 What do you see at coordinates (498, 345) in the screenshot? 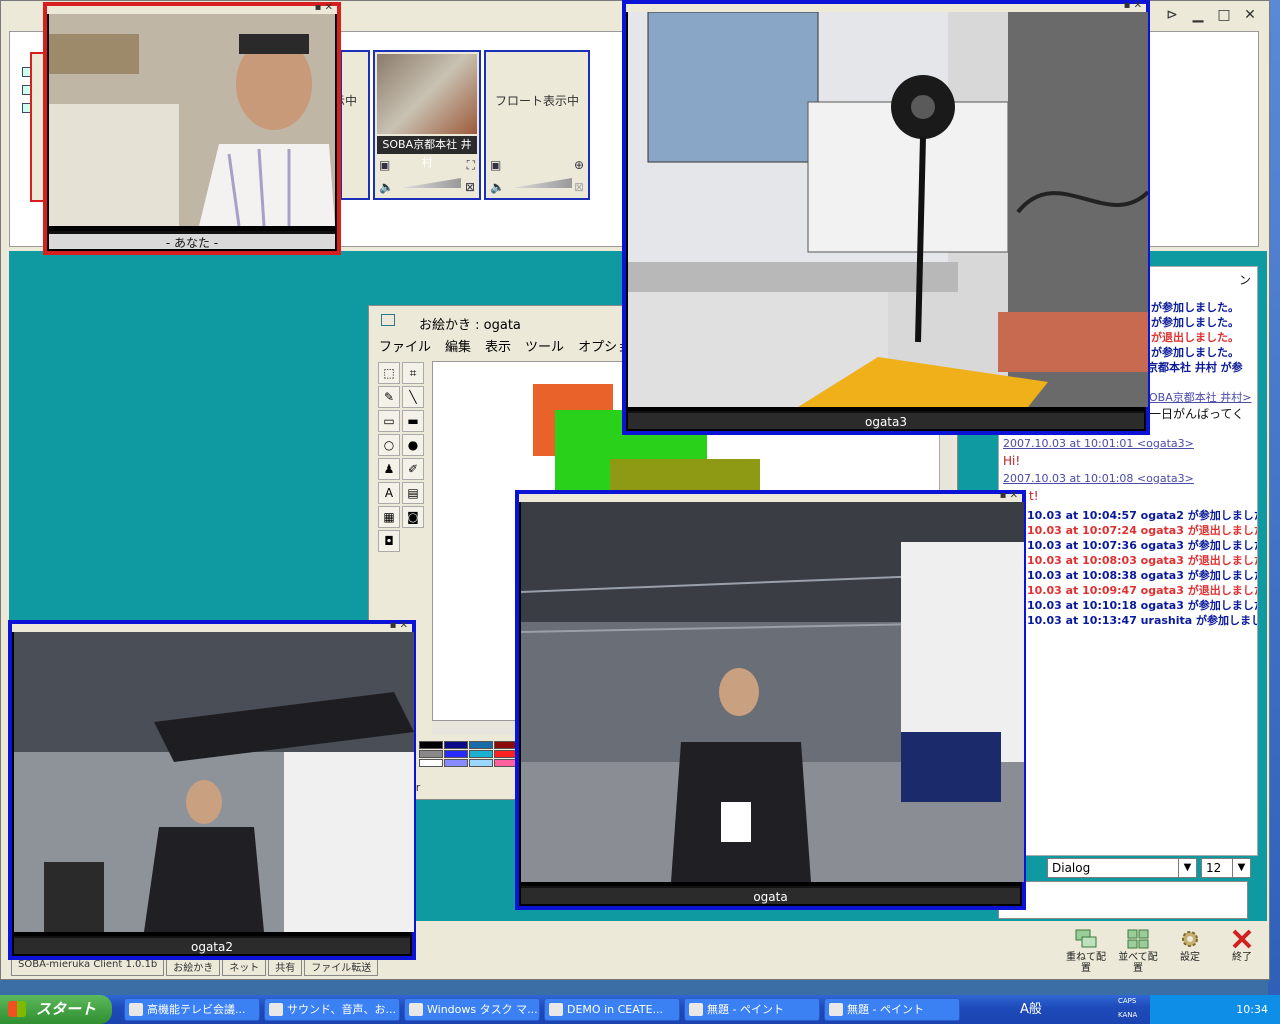
I see `menu-view: 表示` at bounding box center [498, 345].